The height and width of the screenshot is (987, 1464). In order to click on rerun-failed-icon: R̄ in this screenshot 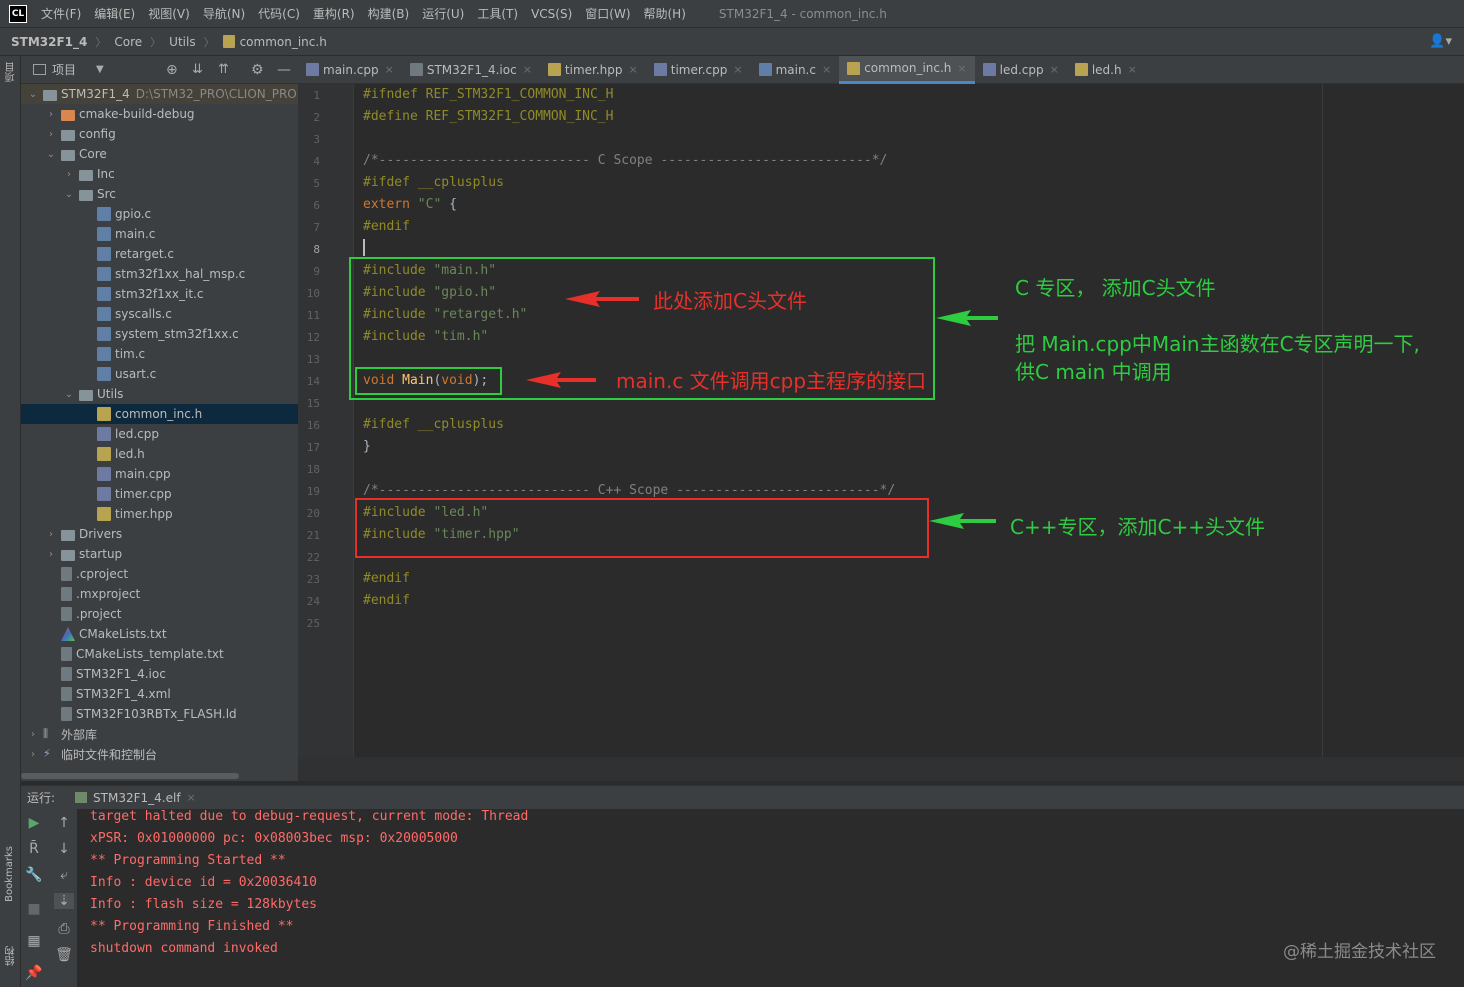, I will do `click(34, 849)`.